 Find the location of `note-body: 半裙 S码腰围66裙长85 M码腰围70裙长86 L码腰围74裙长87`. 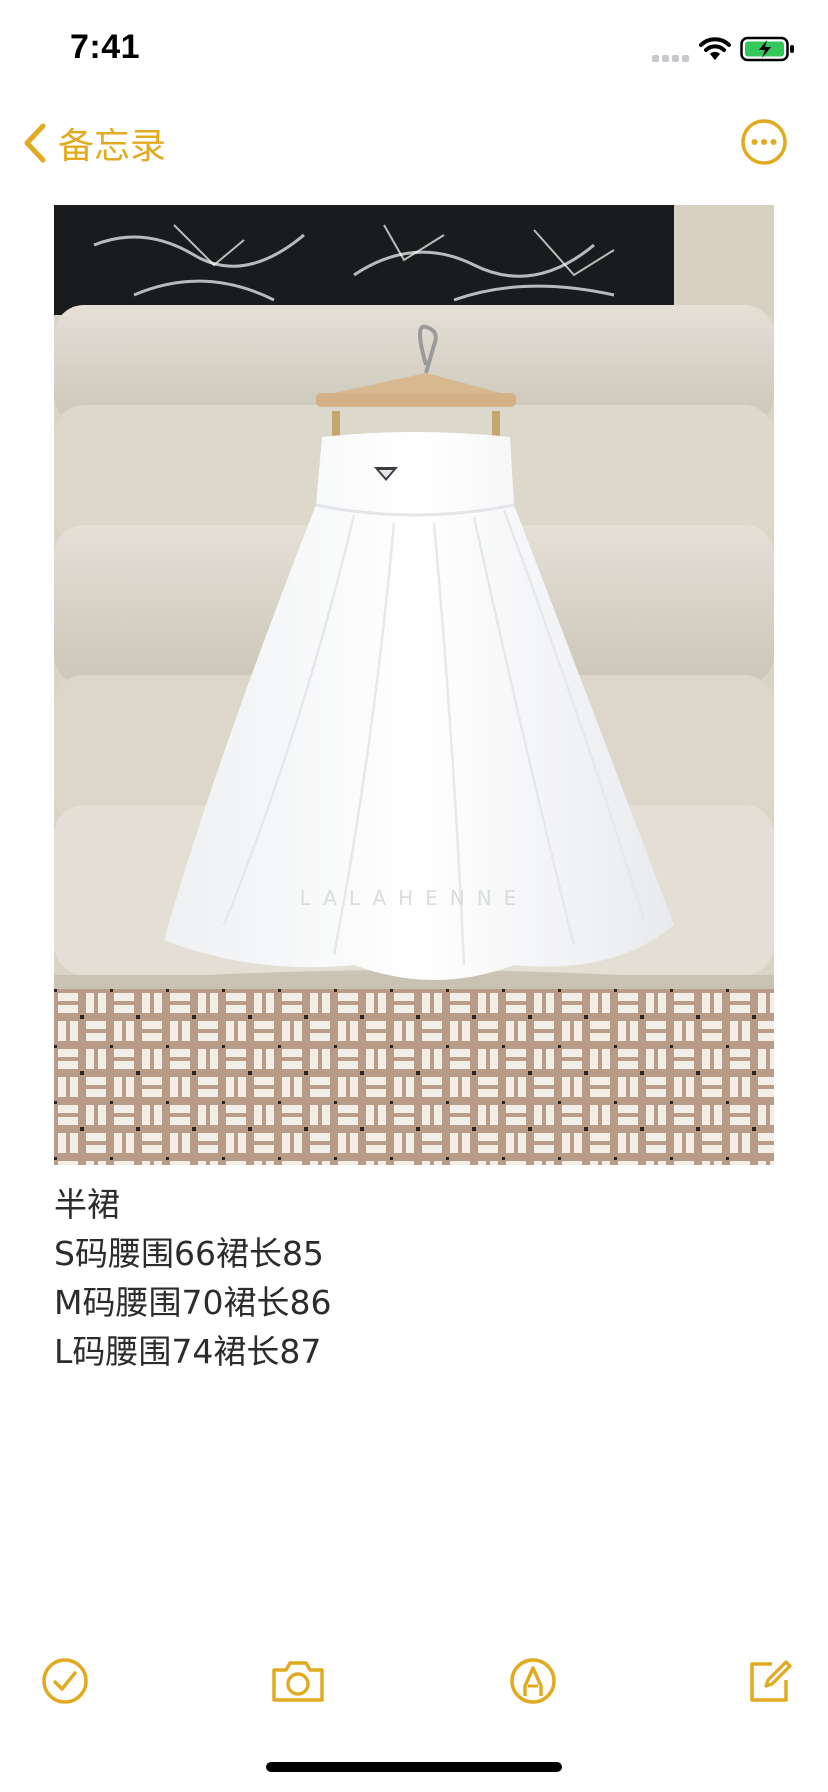

note-body: 半裙 S码腰围66裙长85 M码腰围70裙长86 L码腰围74裙长87 is located at coordinates (414, 1278).